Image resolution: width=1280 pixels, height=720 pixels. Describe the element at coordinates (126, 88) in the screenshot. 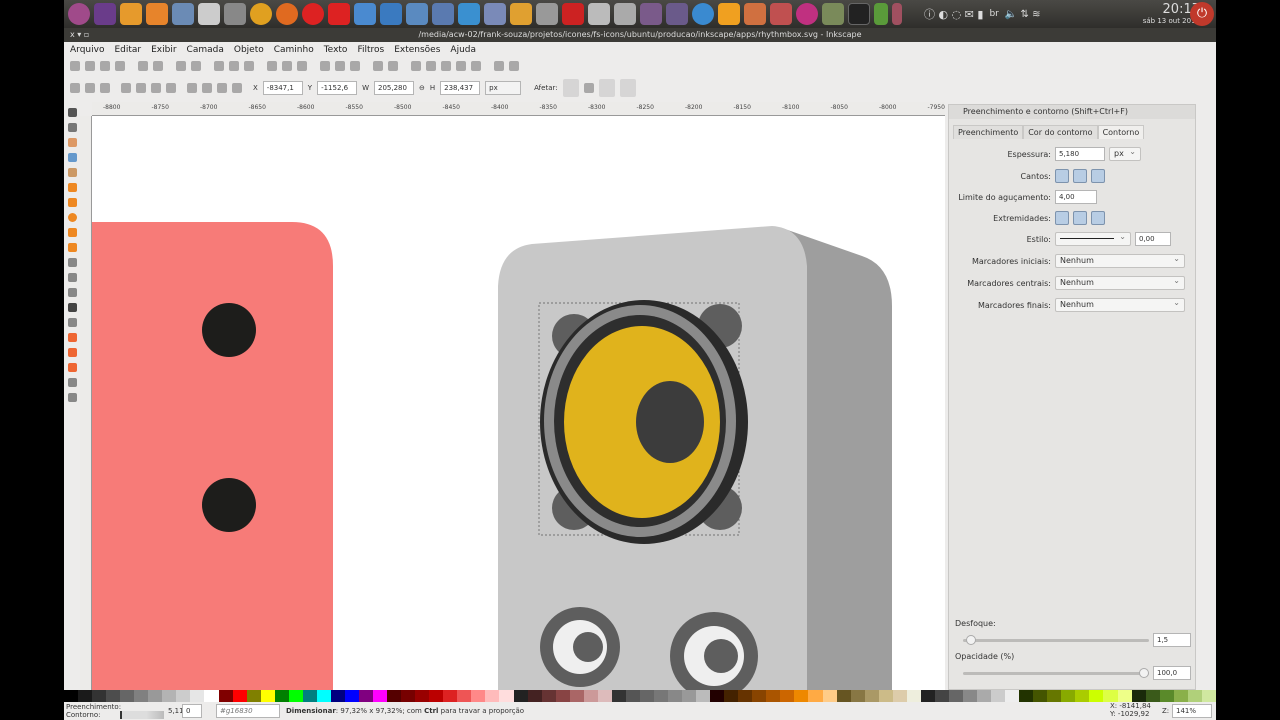

I see `rotate-ccw-icon` at that location.